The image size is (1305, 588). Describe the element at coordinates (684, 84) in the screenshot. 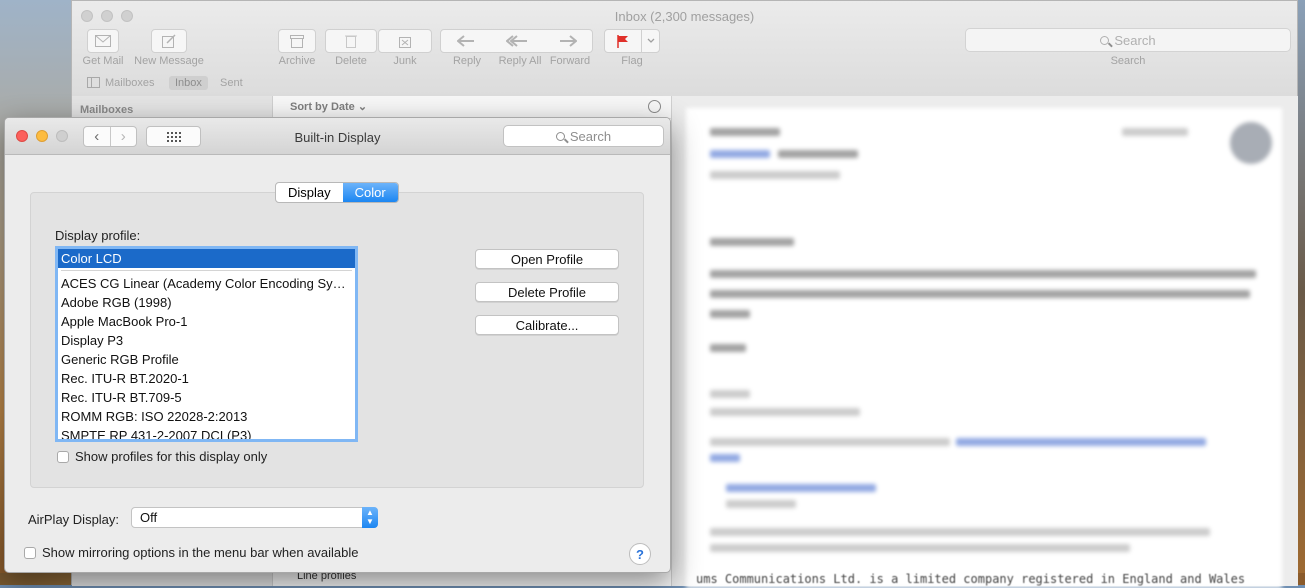

I see `favorites-bar: Mailboxes Inbox Sent` at that location.